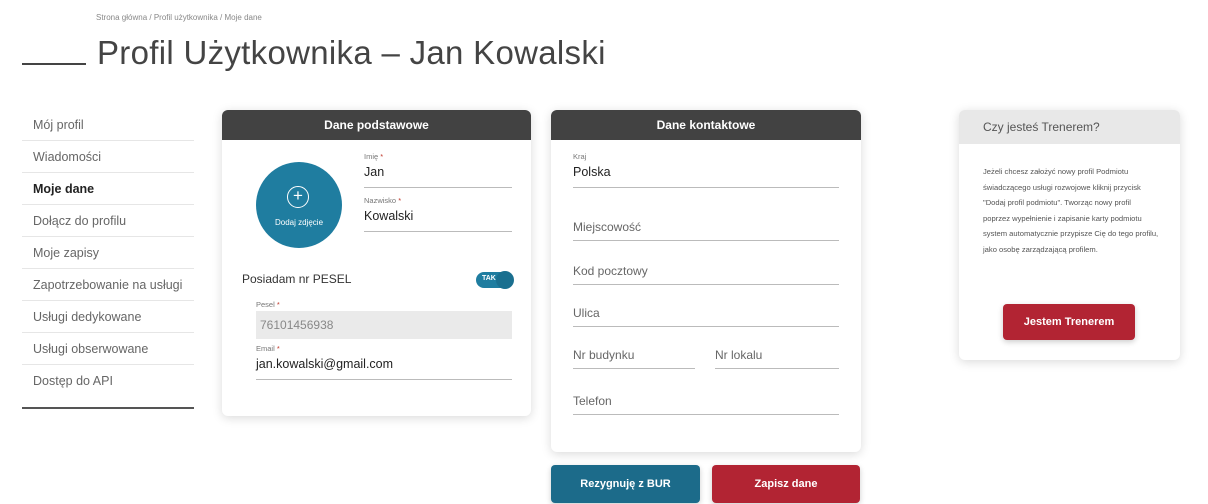 The height and width of the screenshot is (504, 1208). I want to click on pesel-toggle-row: Posiadam nr PESEL TAK, so click(378, 281).